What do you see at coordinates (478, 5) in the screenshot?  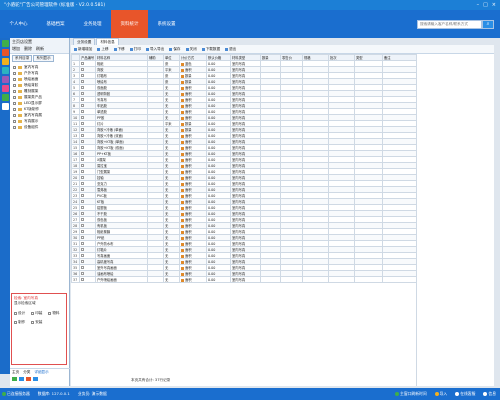 I see `minimize-icon: –` at bounding box center [478, 5].